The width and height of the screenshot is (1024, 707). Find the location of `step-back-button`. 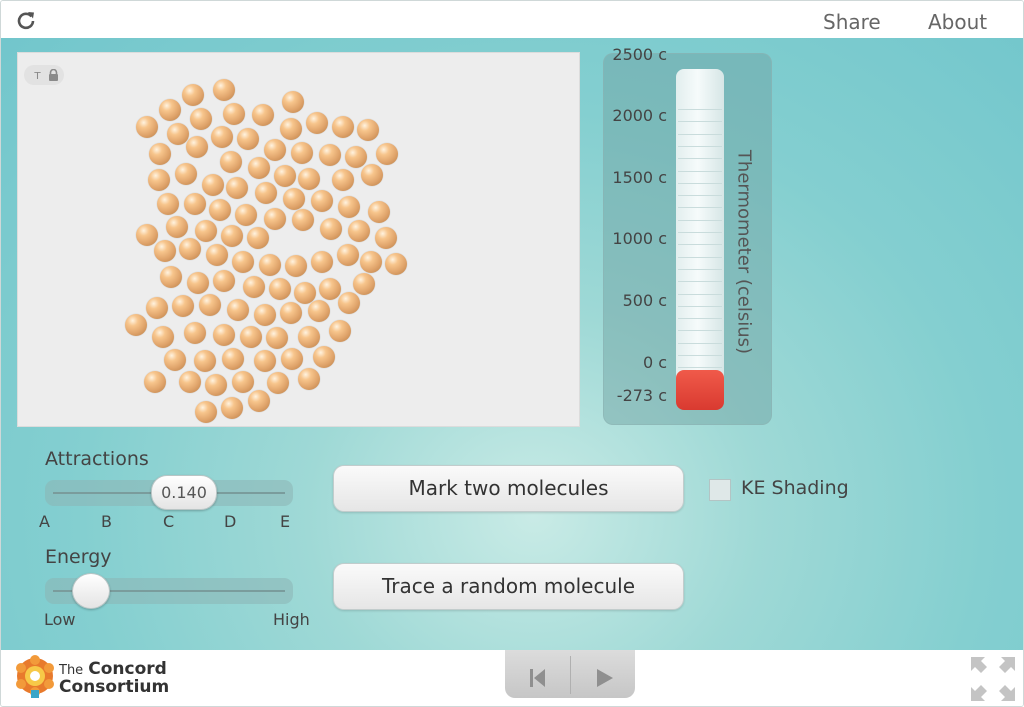

step-back-button is located at coordinates (537, 674).